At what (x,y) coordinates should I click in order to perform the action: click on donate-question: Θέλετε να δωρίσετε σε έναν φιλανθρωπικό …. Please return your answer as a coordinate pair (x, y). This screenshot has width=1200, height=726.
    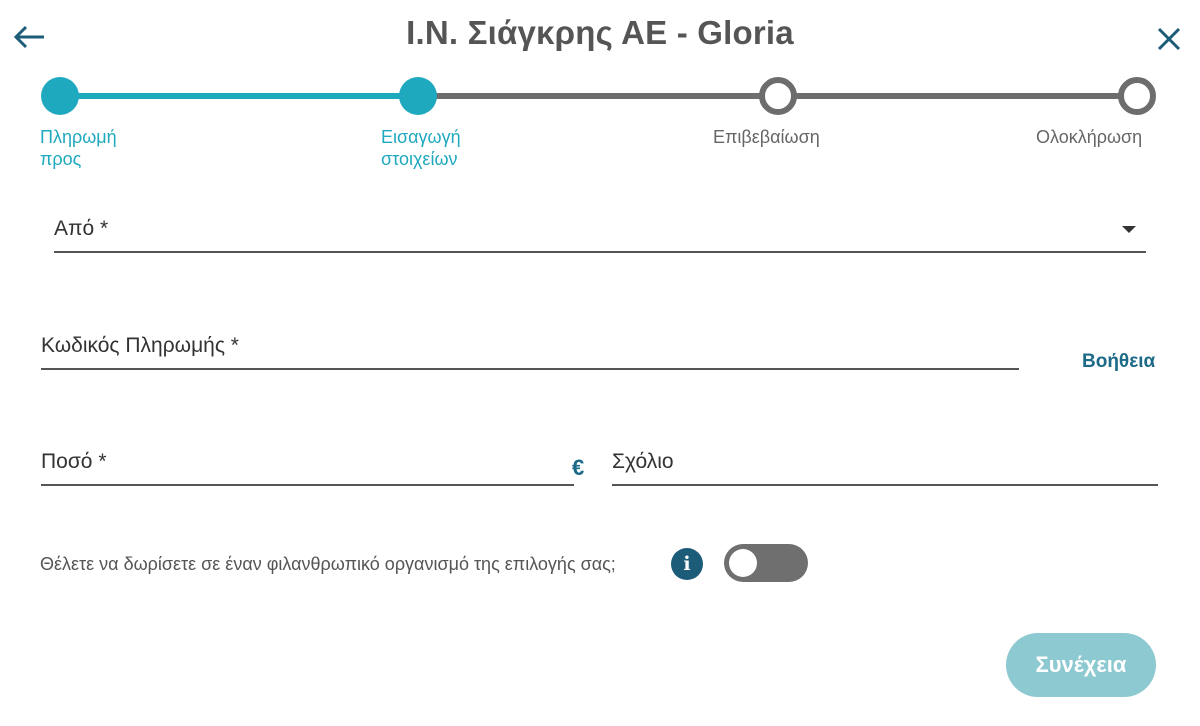
    Looking at the image, I should click on (328, 564).